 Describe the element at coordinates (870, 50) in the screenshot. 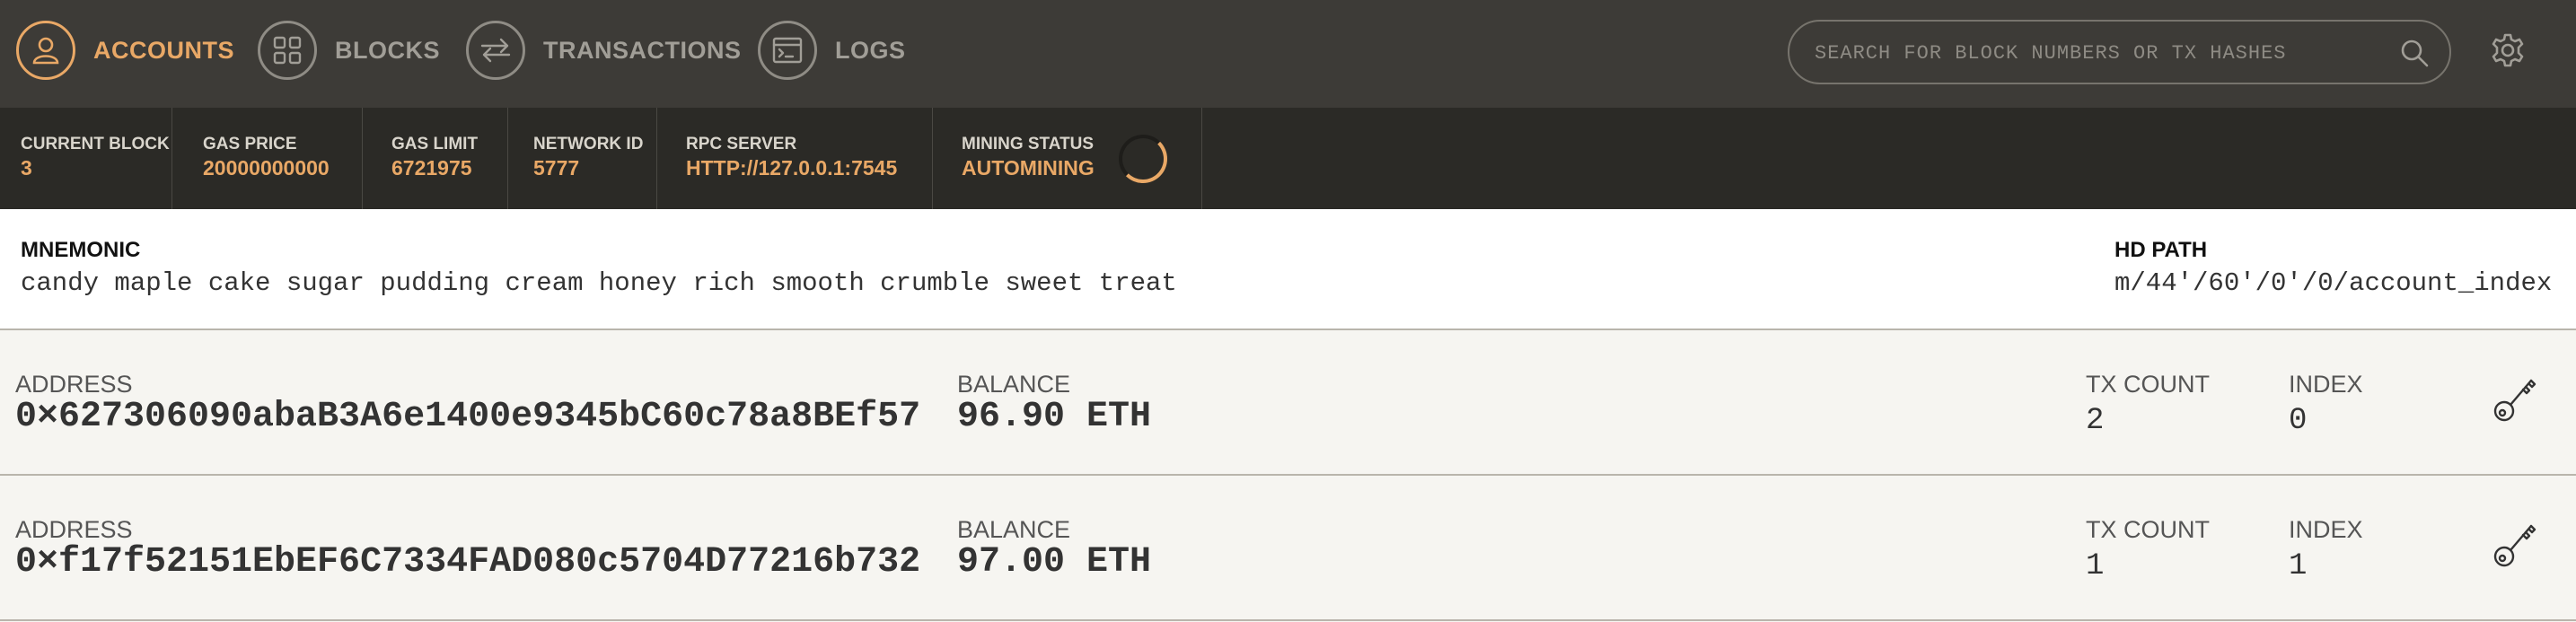

I see `nav-logs-label: LOGS` at that location.